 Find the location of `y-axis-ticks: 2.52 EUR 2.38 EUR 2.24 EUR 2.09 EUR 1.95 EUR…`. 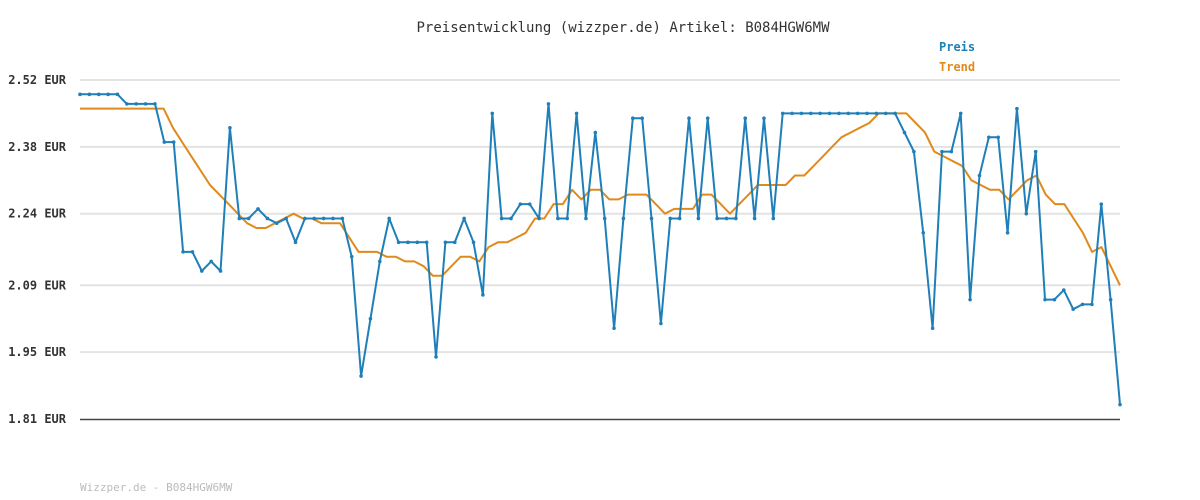

y-axis-ticks: 2.52 EUR 2.38 EUR 2.24 EUR 2.09 EUR 1.95 EUR… is located at coordinates (37, 249).